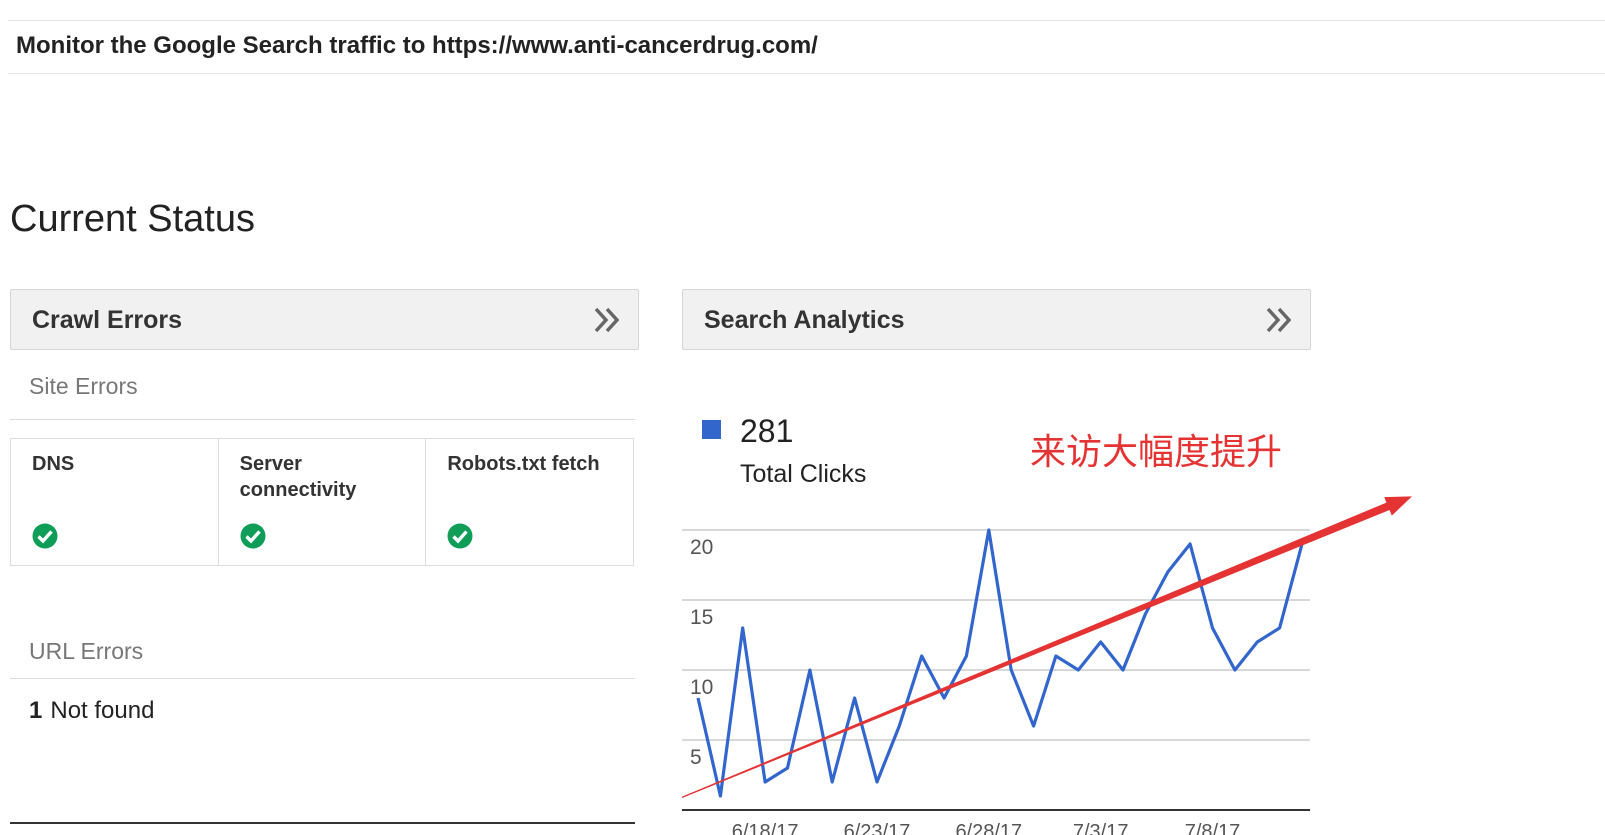  What do you see at coordinates (1000, 663) in the screenshot?
I see `total-clicks-series-line` at bounding box center [1000, 663].